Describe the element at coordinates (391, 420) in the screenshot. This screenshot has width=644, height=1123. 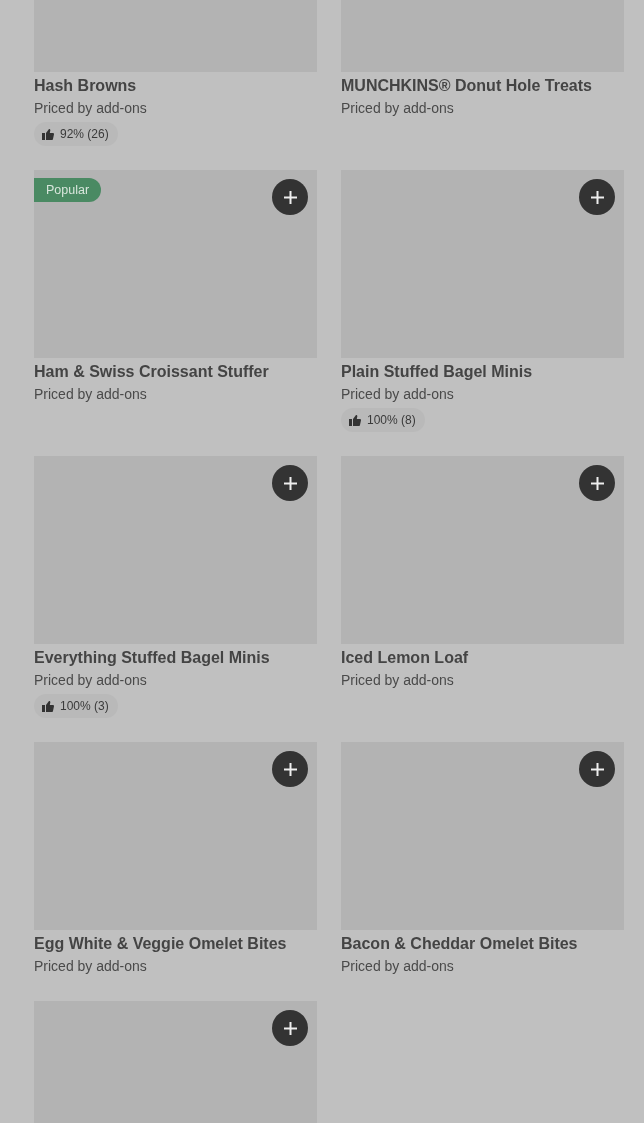
I see `rating-text: 100% (8)` at that location.